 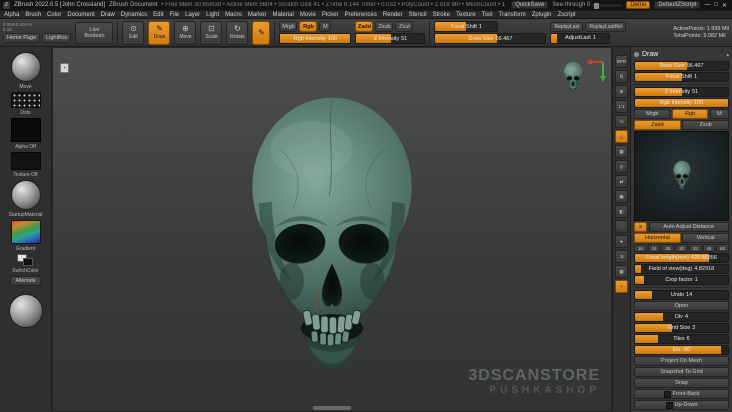 I want to click on m-button: M, so click(x=325, y=26).